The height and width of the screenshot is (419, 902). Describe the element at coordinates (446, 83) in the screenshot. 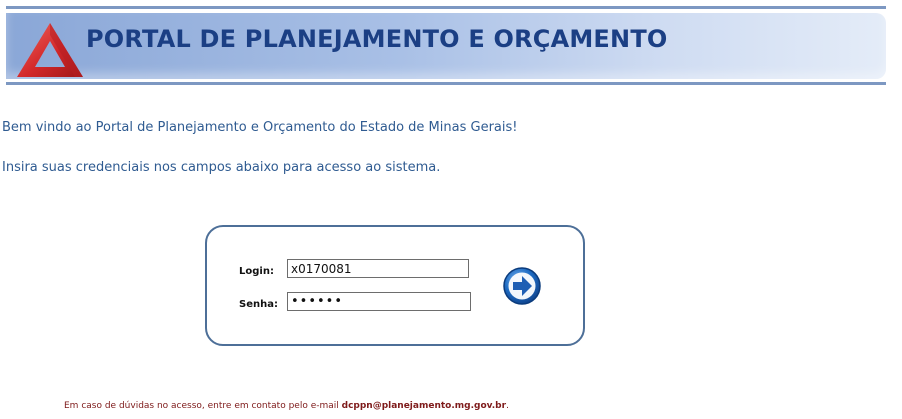

I see `header-bottom-rule` at that location.